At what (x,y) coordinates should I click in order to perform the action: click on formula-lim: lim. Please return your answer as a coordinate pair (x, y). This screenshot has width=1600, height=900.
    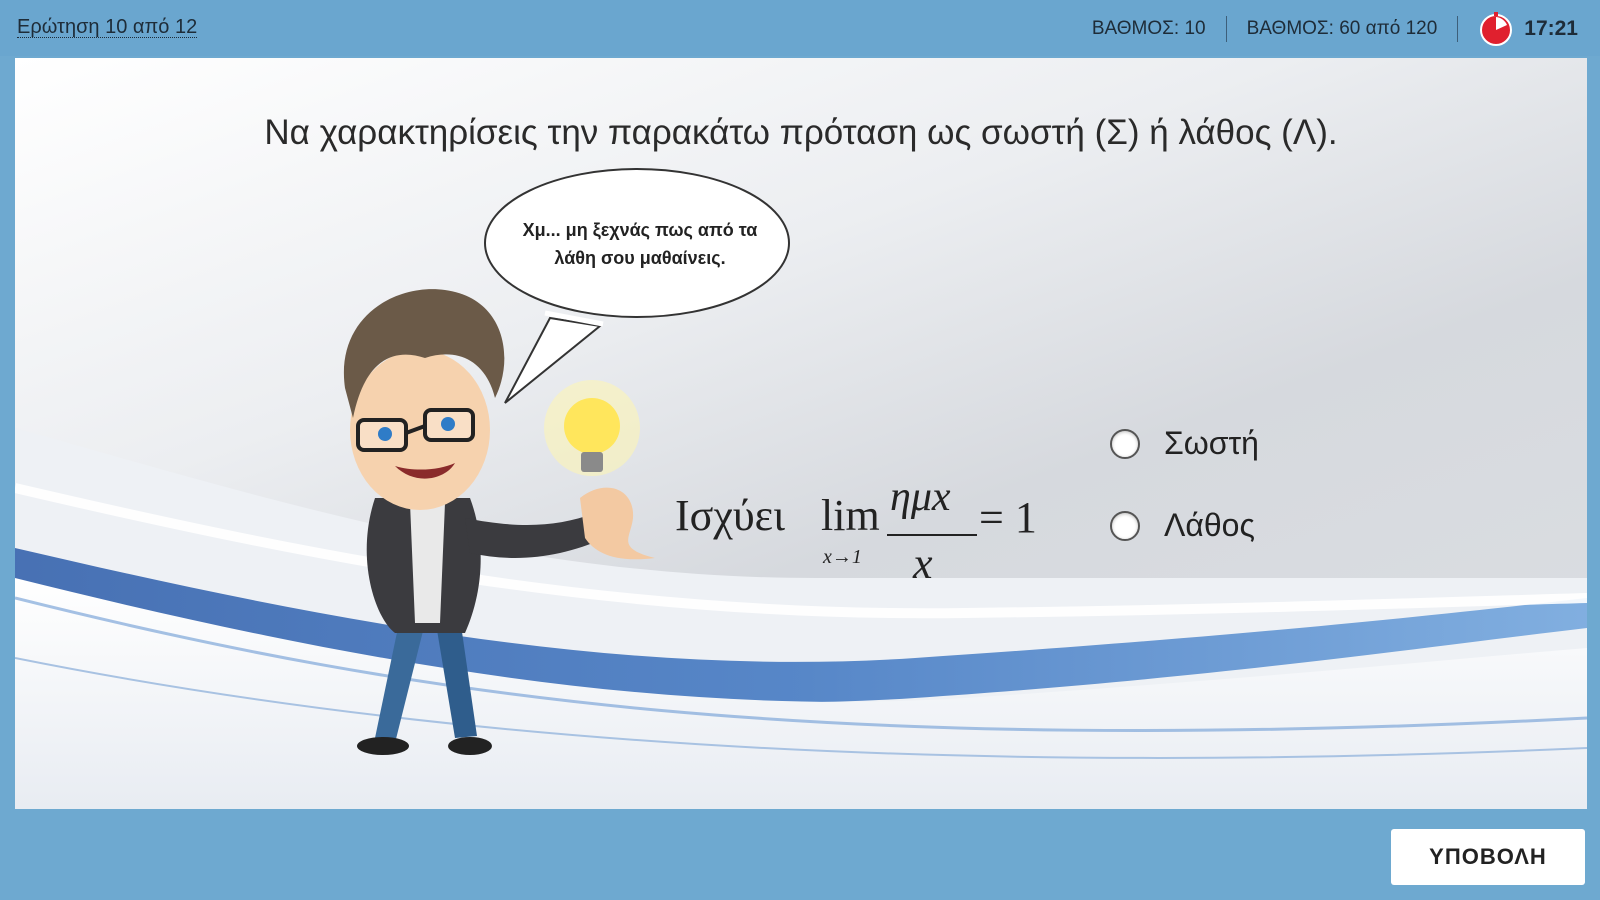
    Looking at the image, I should click on (850, 515).